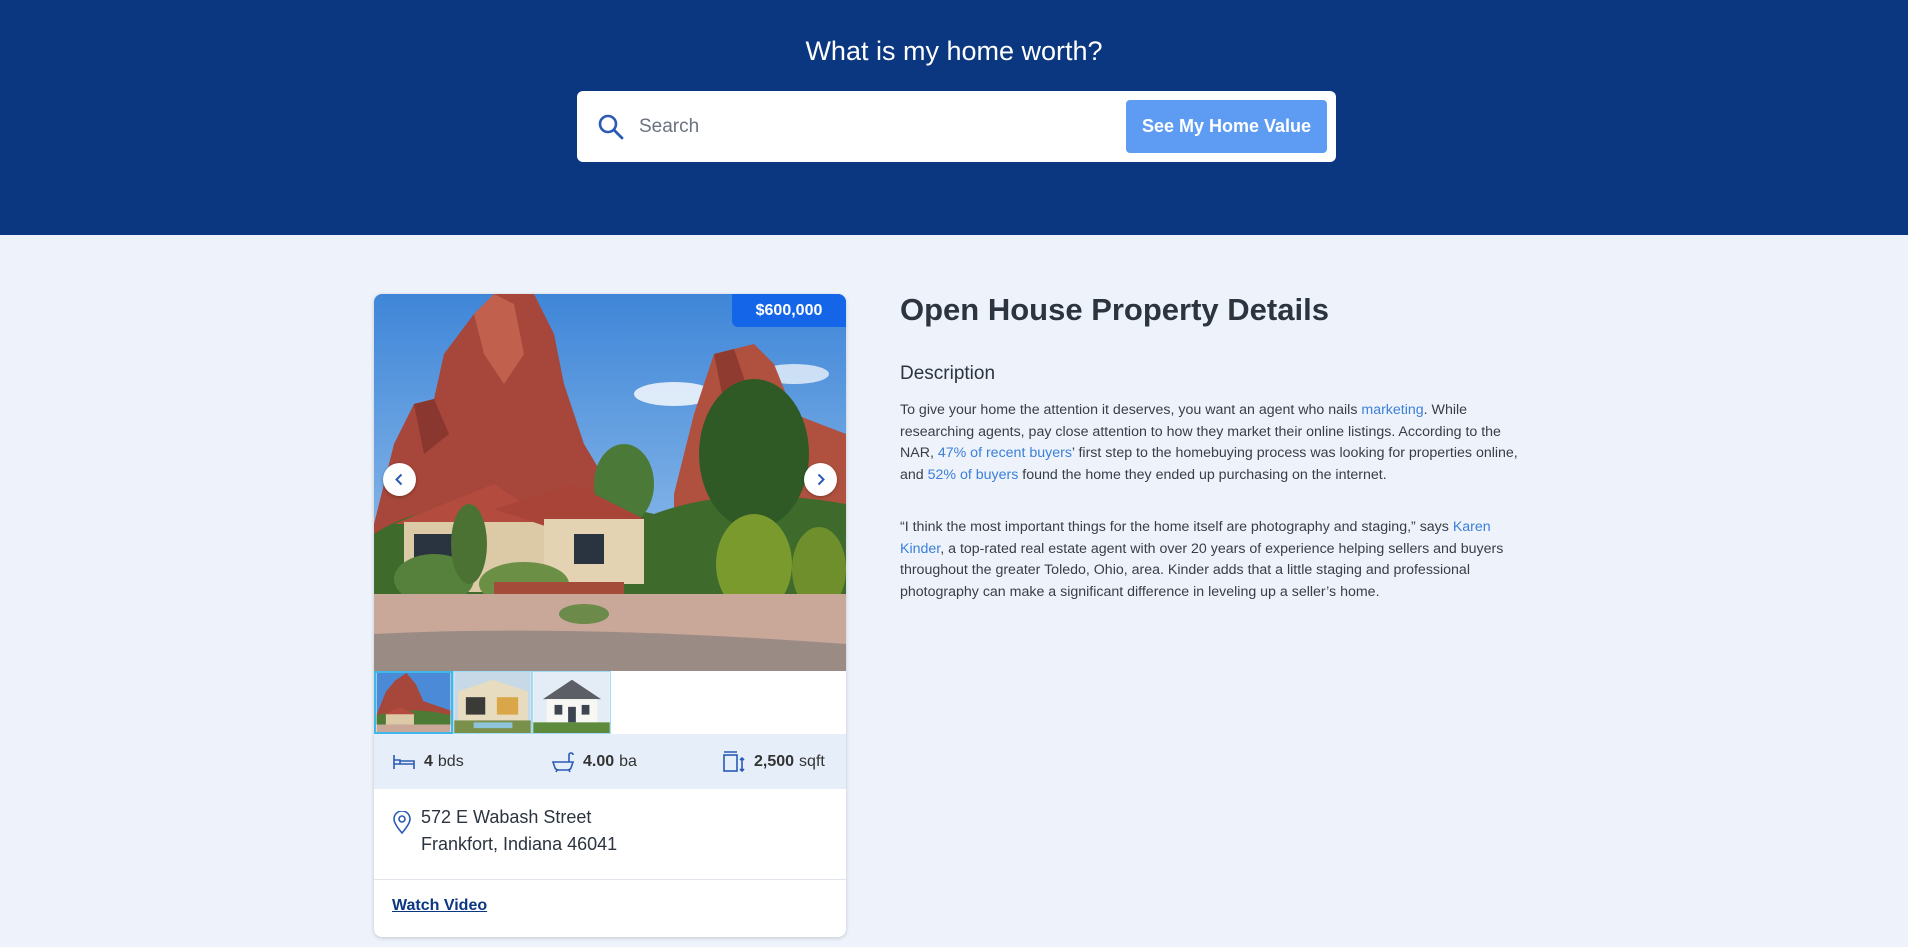 This screenshot has height=947, width=1908. I want to click on address-line-2: Frankfort, Indiana 46041, so click(519, 844).